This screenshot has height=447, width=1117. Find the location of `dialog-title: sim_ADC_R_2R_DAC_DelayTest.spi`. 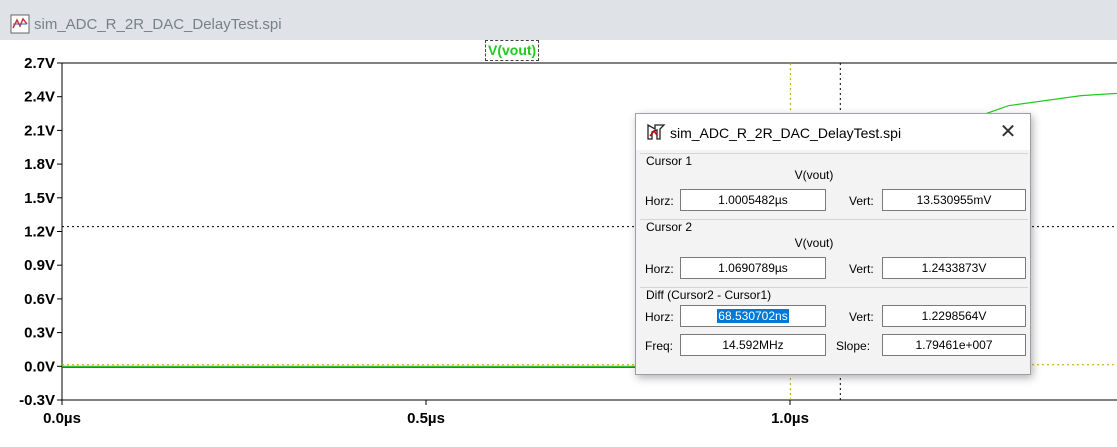

dialog-title: sim_ADC_R_2R_DAC_DelayTest.spi is located at coordinates (786, 133).